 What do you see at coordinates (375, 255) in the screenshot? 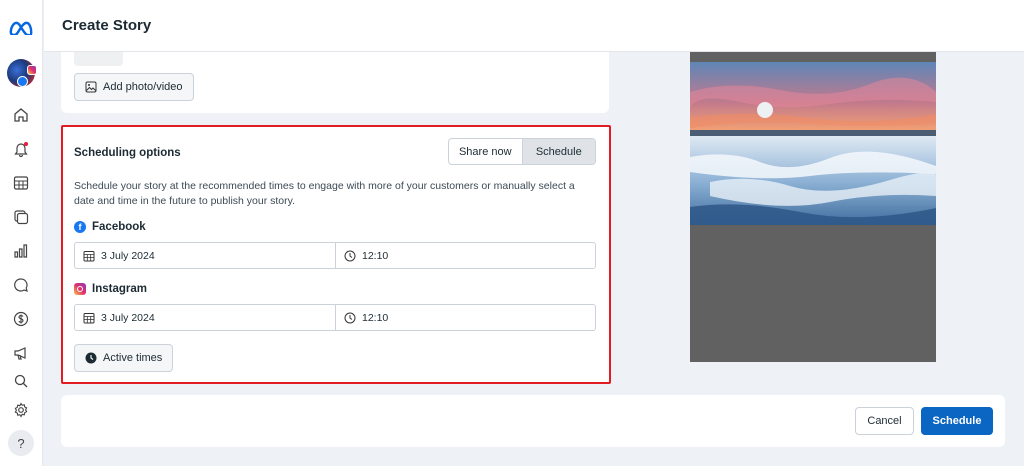
I see `facebook-time-value: 12:10` at bounding box center [375, 255].